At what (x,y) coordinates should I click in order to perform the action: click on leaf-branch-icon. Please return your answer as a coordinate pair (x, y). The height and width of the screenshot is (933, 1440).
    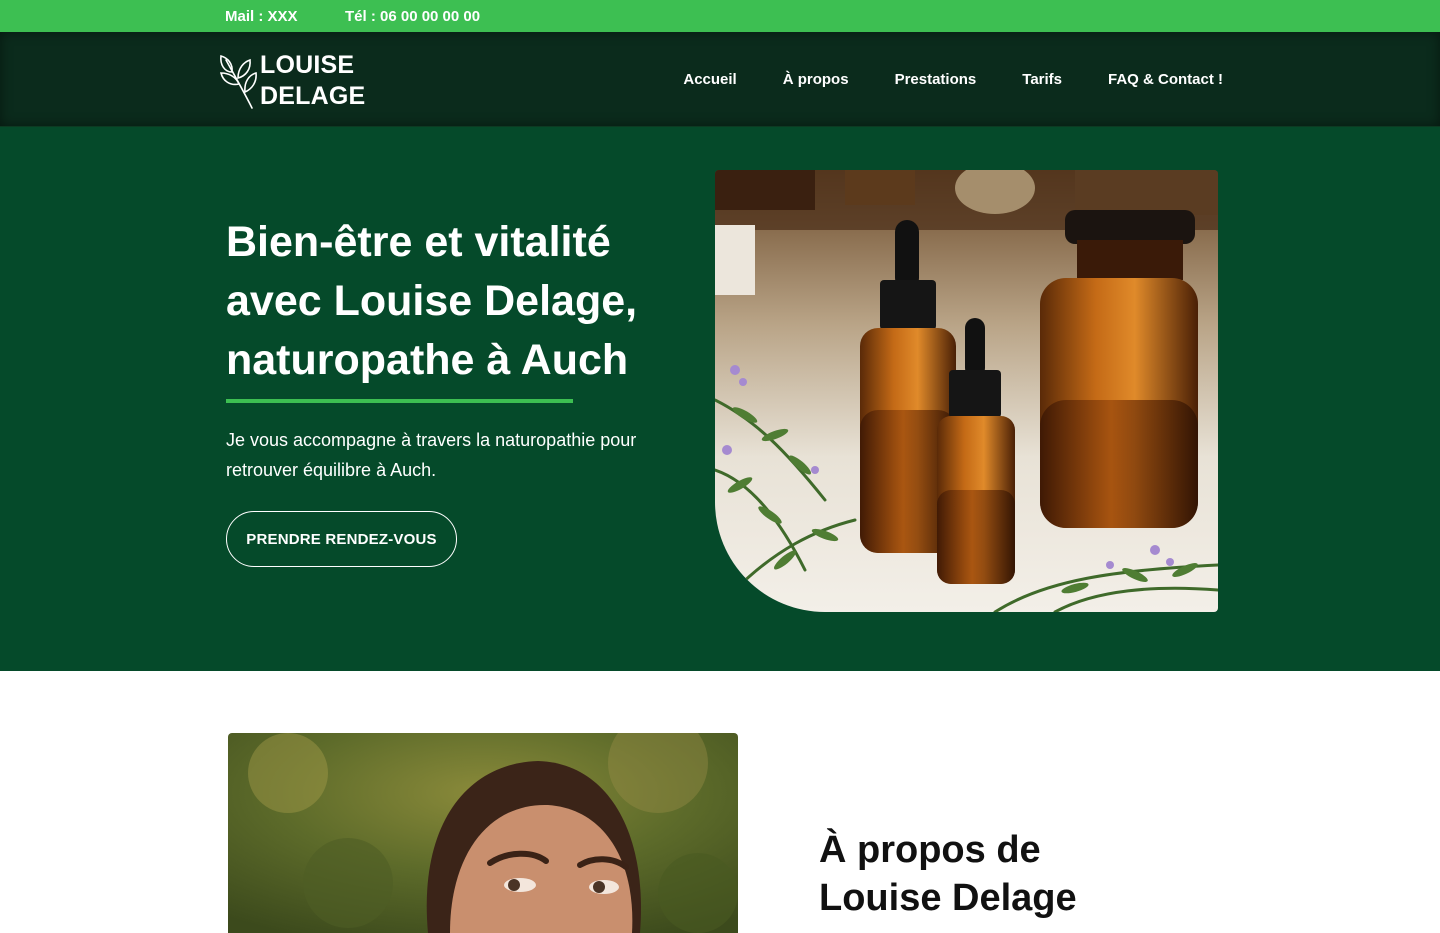
    Looking at the image, I should click on (238, 81).